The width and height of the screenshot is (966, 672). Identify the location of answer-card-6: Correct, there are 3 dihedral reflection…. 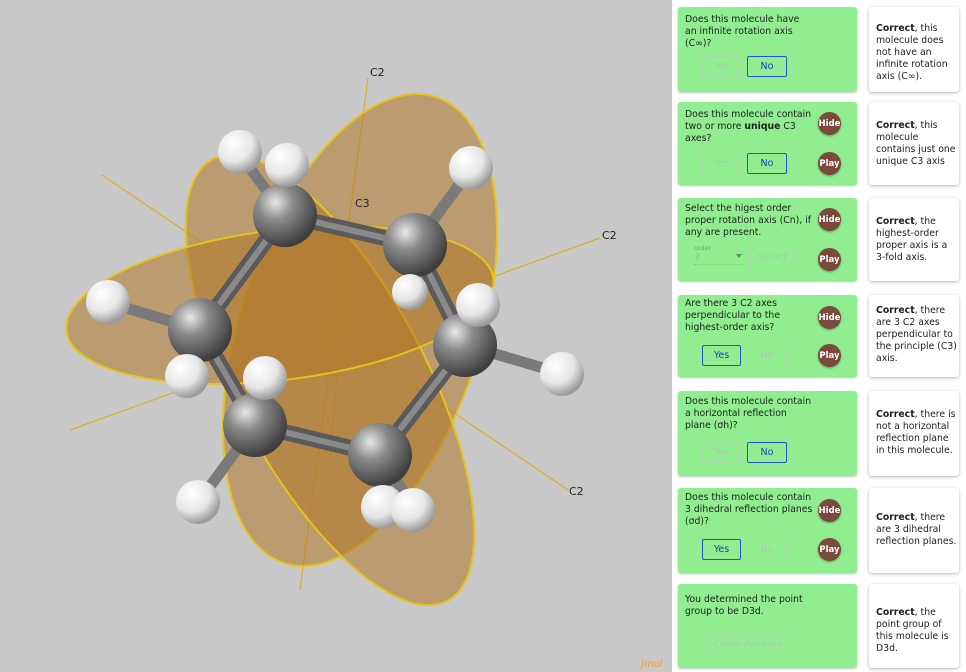
(914, 530).